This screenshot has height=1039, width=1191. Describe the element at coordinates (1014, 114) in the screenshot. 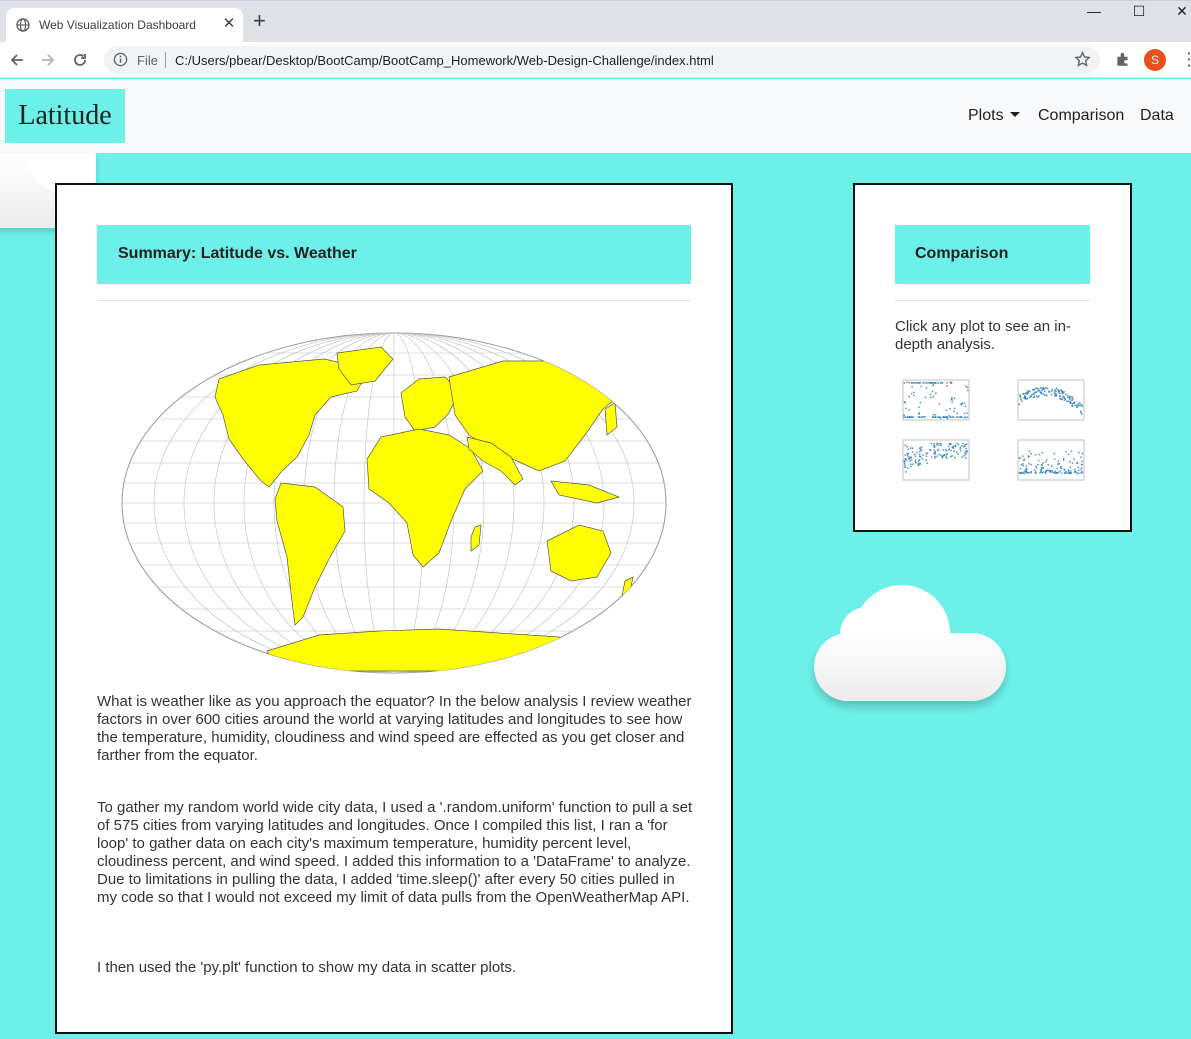

I see `caret-down-icon` at that location.